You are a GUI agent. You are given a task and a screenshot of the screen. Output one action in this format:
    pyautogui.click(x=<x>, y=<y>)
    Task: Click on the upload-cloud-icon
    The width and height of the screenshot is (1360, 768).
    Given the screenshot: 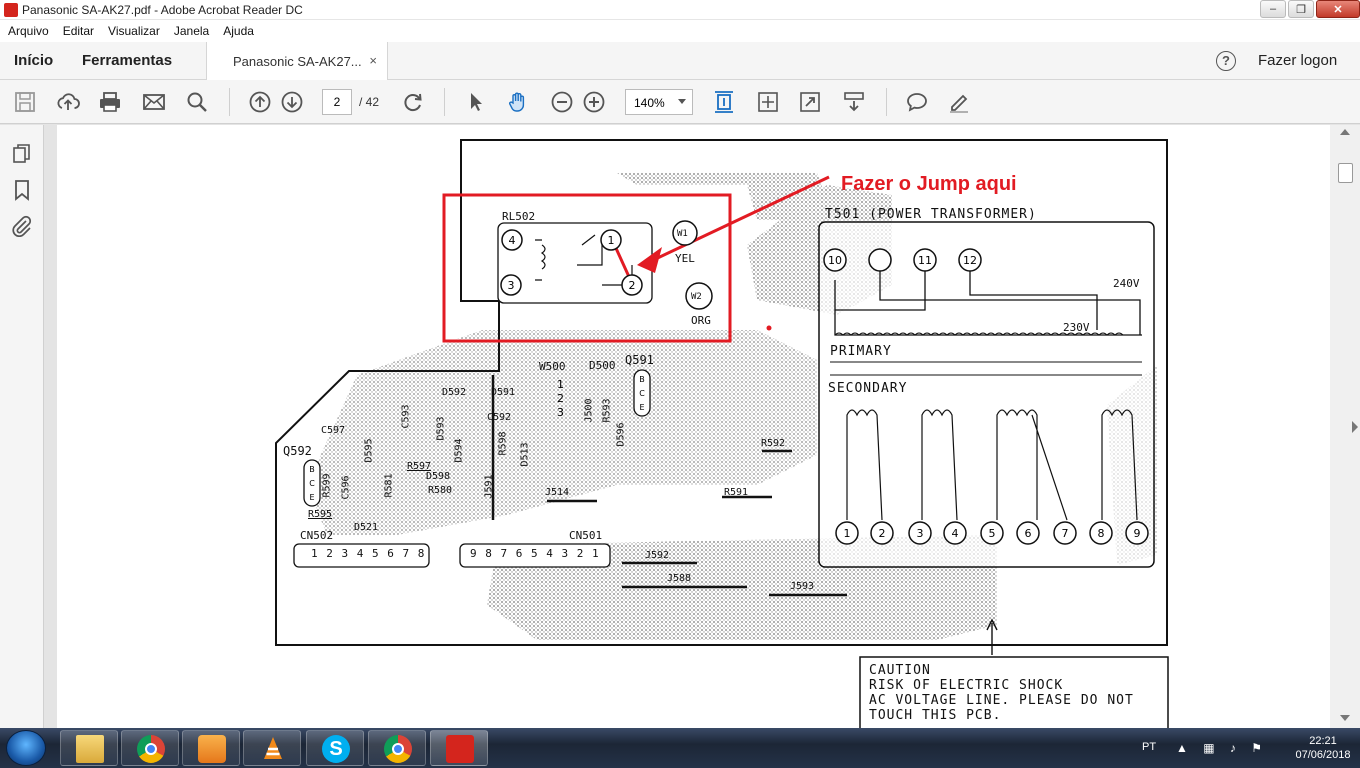 What is the action you would take?
    pyautogui.click(x=68, y=102)
    